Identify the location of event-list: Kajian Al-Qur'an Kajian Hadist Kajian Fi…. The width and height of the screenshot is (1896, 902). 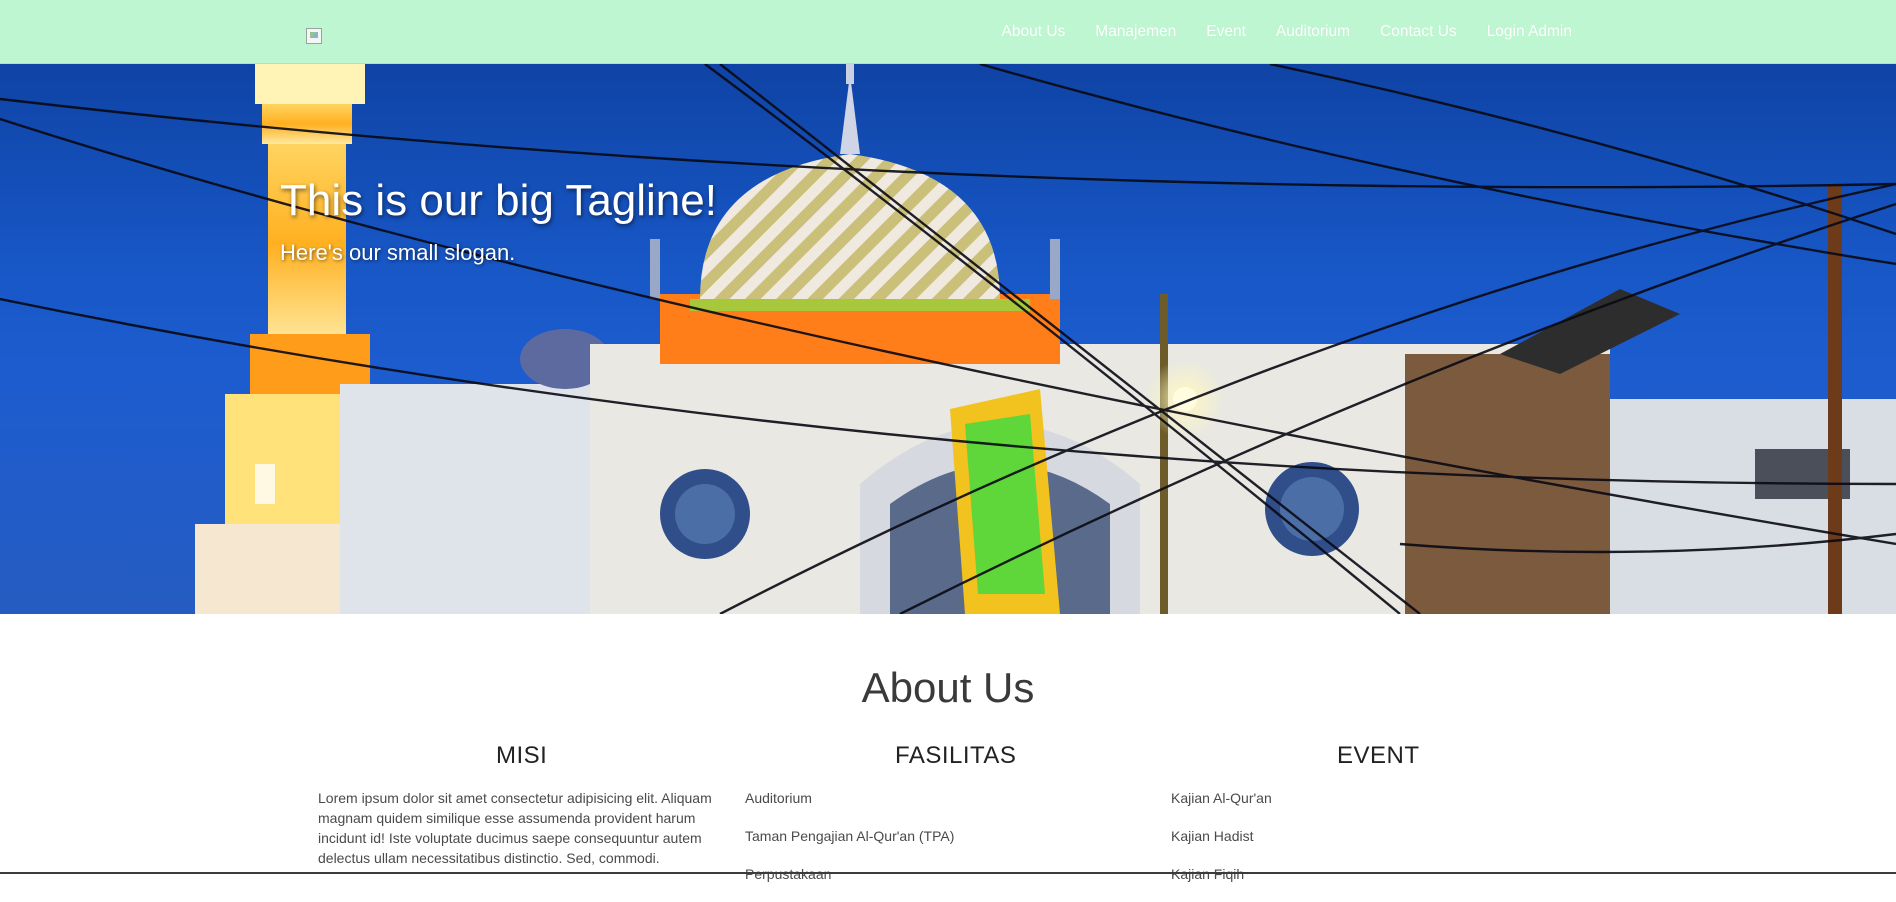
(1221, 845).